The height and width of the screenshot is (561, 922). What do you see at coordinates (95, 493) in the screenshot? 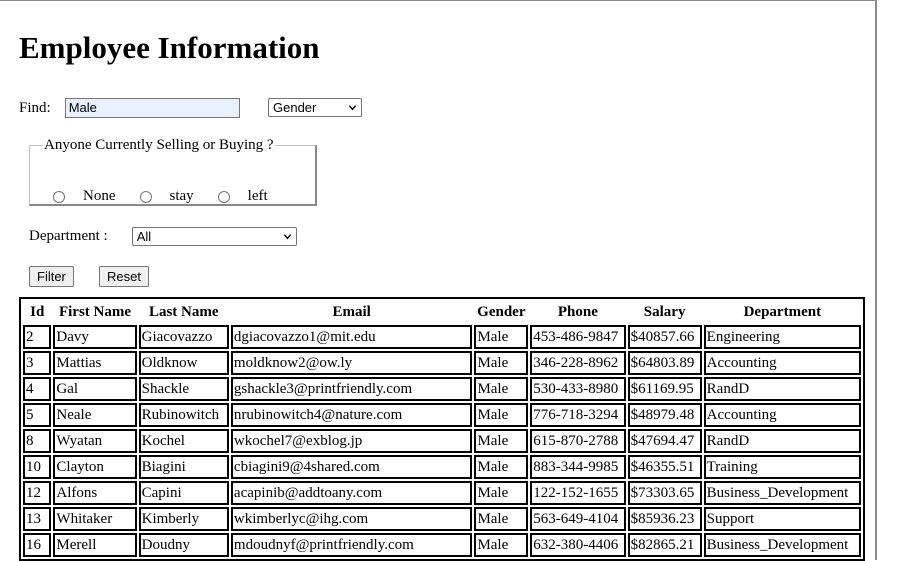
I see `cell-first-name: Alfons` at bounding box center [95, 493].